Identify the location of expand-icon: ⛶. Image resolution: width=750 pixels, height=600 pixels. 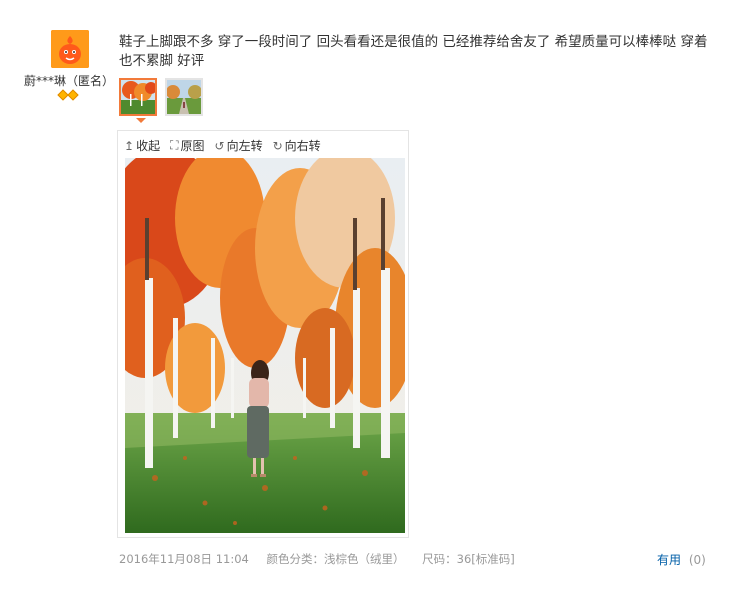
(174, 145).